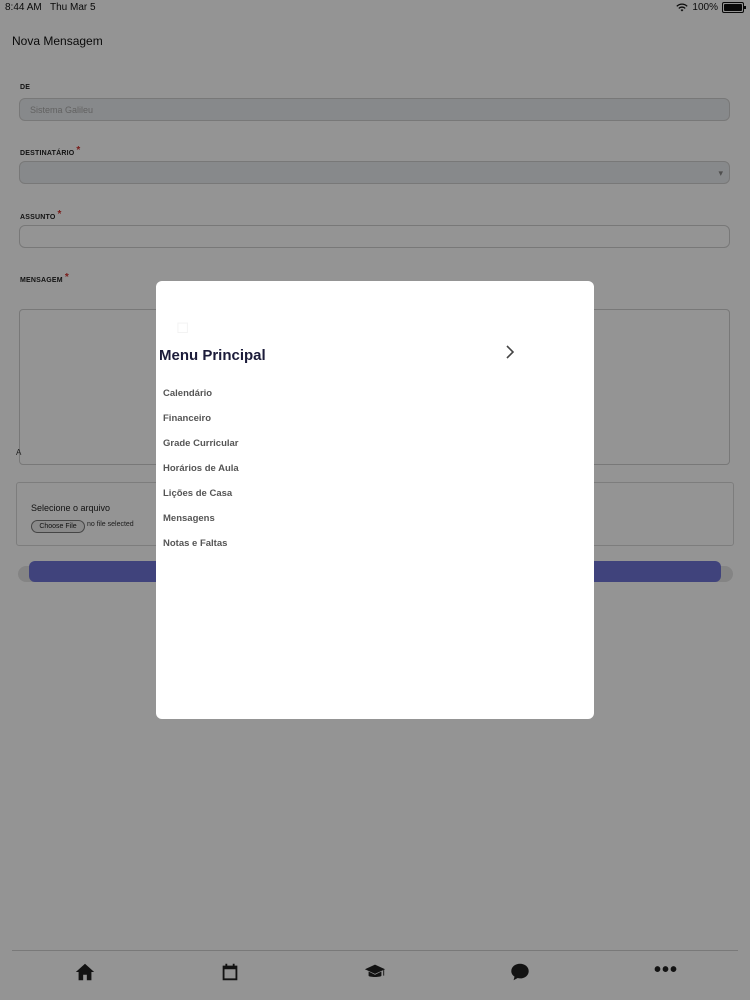 The height and width of the screenshot is (1000, 750). What do you see at coordinates (187, 418) in the screenshot?
I see `menu-item-financeiro: Financeiro` at bounding box center [187, 418].